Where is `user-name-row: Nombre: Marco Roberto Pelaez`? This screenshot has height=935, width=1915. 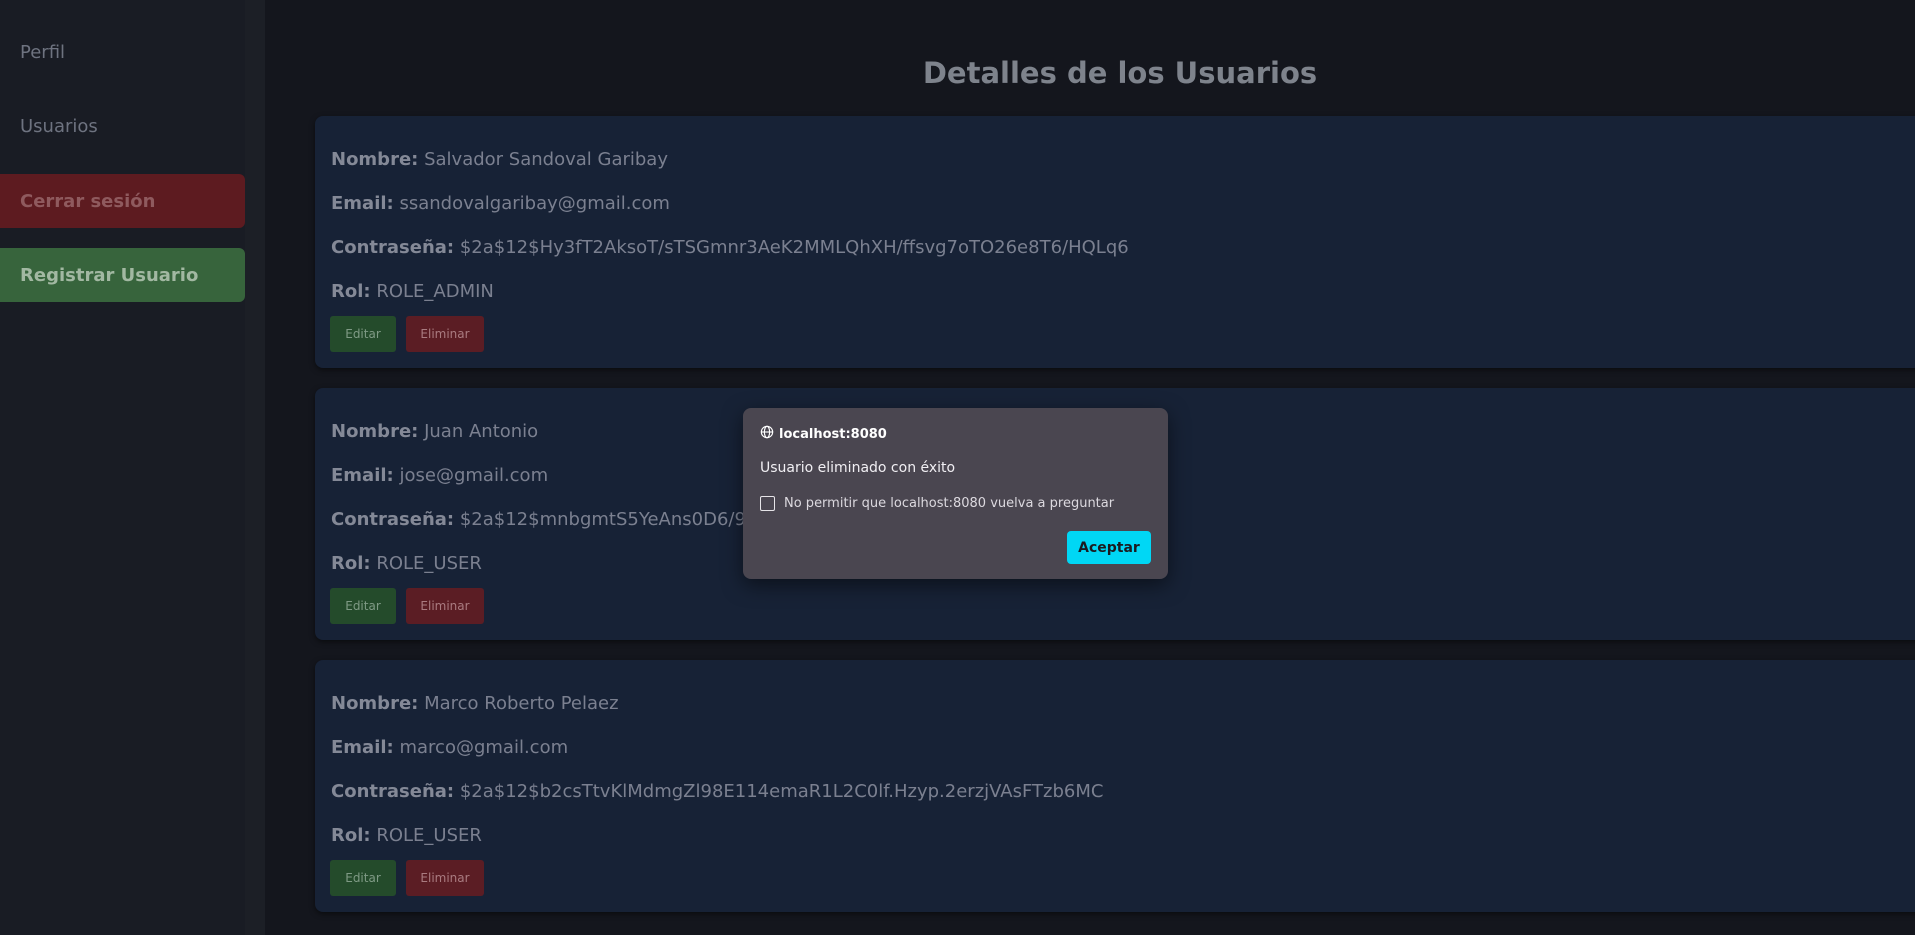
user-name-row: Nombre: Marco Roberto Pelaez is located at coordinates (475, 703).